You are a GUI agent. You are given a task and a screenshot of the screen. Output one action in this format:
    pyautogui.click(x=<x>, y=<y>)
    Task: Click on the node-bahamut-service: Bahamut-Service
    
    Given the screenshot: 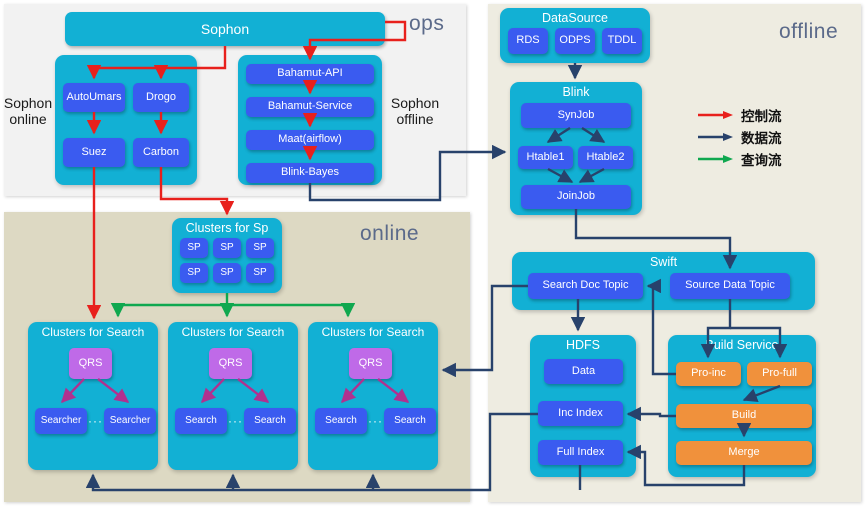 What is the action you would take?
    pyautogui.click(x=310, y=107)
    